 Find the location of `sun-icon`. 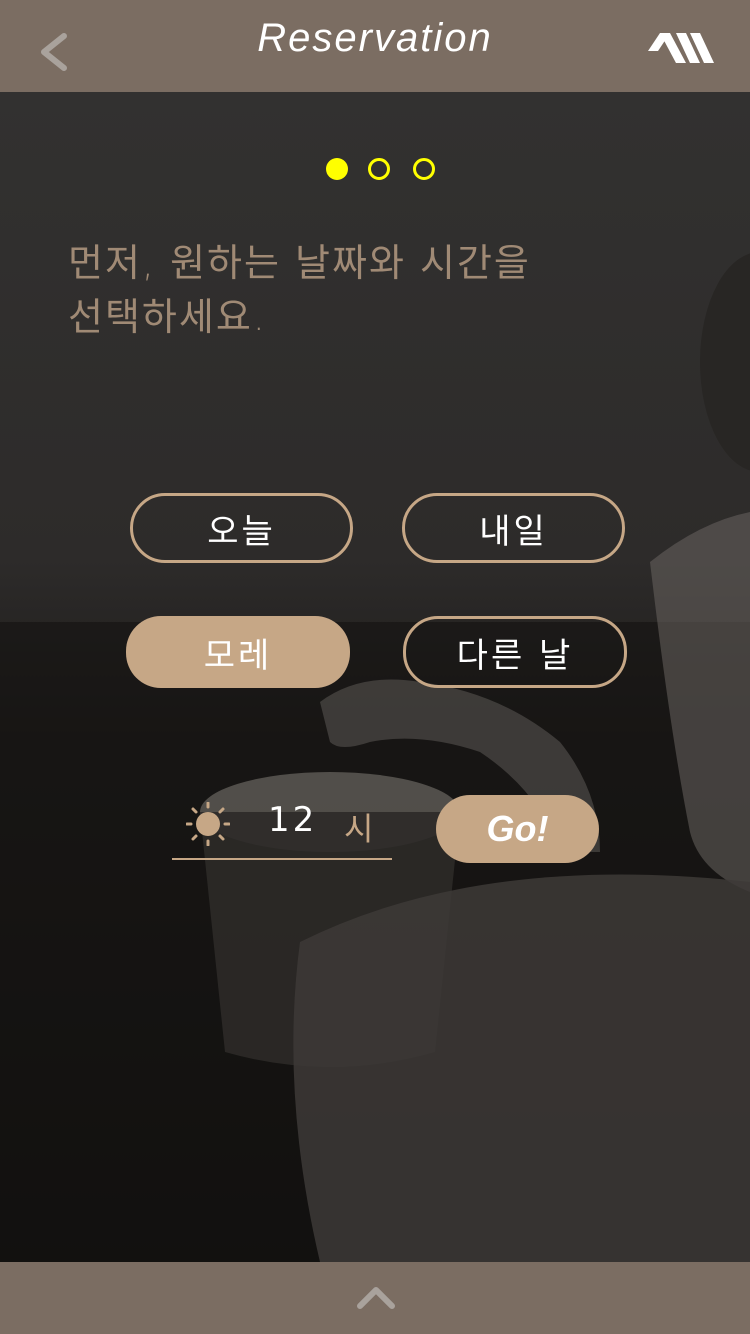

sun-icon is located at coordinates (208, 824).